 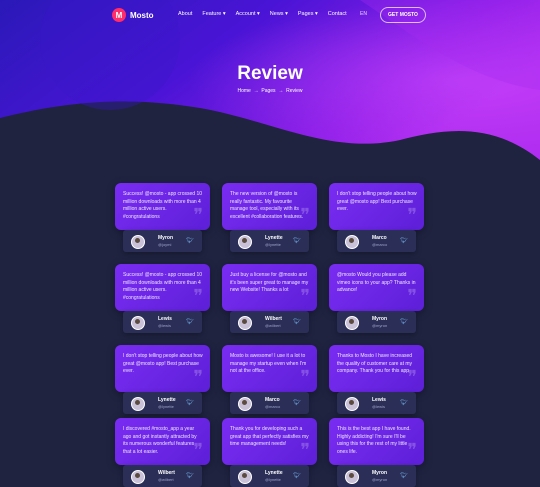 I want to click on nav-item-feature: Feature ▾, so click(x=213, y=14).